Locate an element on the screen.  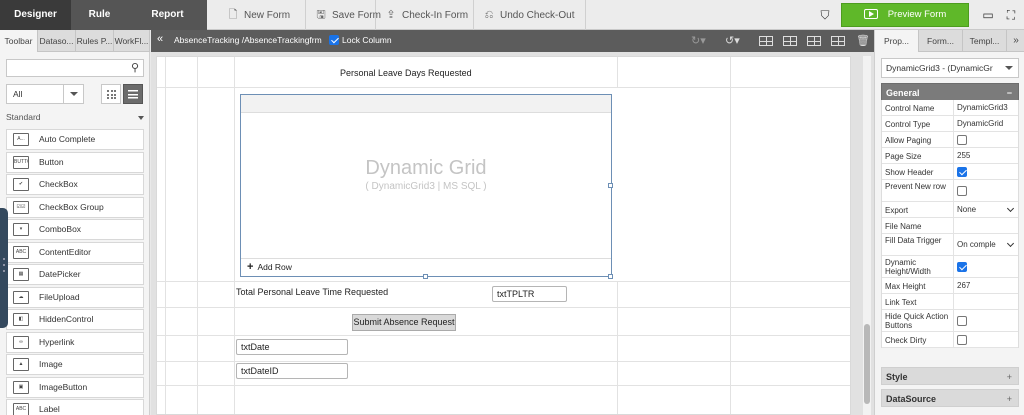
search-icon: ⚲ is located at coordinates (135, 67).